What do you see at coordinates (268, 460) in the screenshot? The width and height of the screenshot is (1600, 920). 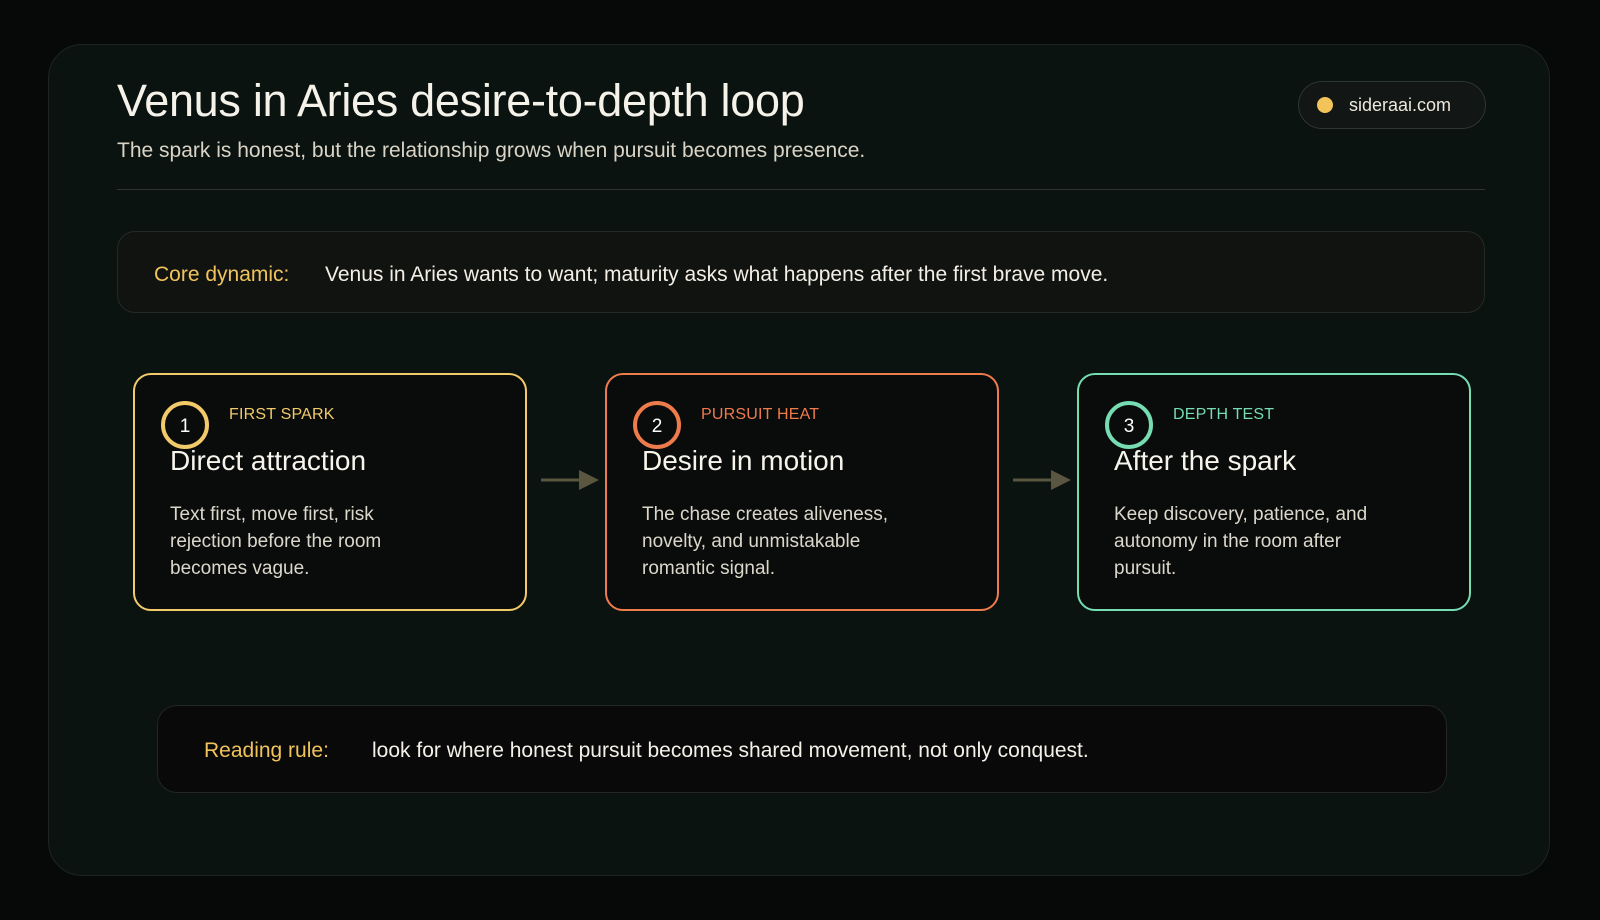 I see `step-title: Direct attraction` at bounding box center [268, 460].